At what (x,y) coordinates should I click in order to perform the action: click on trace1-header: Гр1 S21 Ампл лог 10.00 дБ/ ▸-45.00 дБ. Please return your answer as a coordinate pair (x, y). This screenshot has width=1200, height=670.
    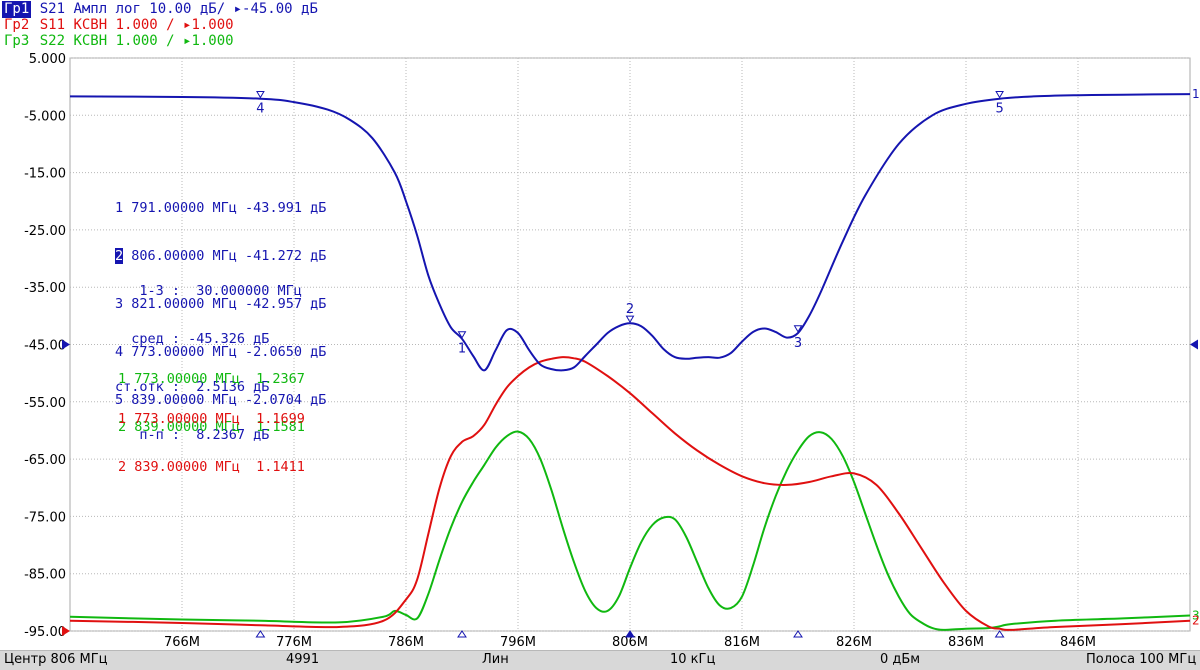
    Looking at the image, I should click on (160, 9).